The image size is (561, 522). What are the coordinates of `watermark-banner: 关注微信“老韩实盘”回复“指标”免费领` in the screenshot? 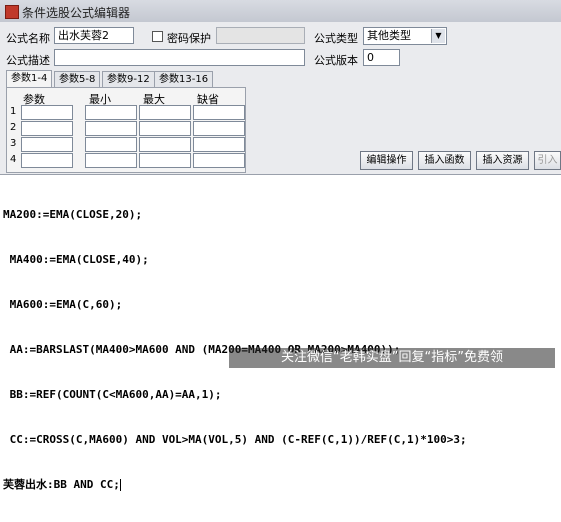 It's located at (392, 358).